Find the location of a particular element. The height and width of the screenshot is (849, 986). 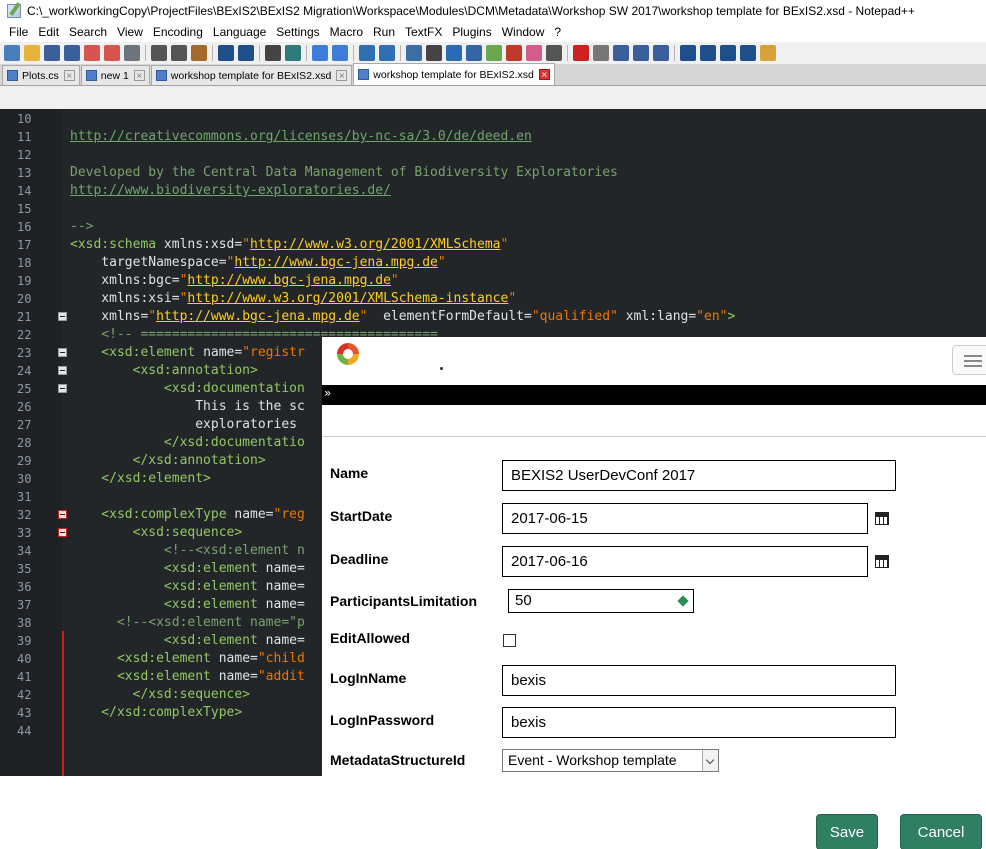

menu-item-textfx: TextFX is located at coordinates (423, 32).